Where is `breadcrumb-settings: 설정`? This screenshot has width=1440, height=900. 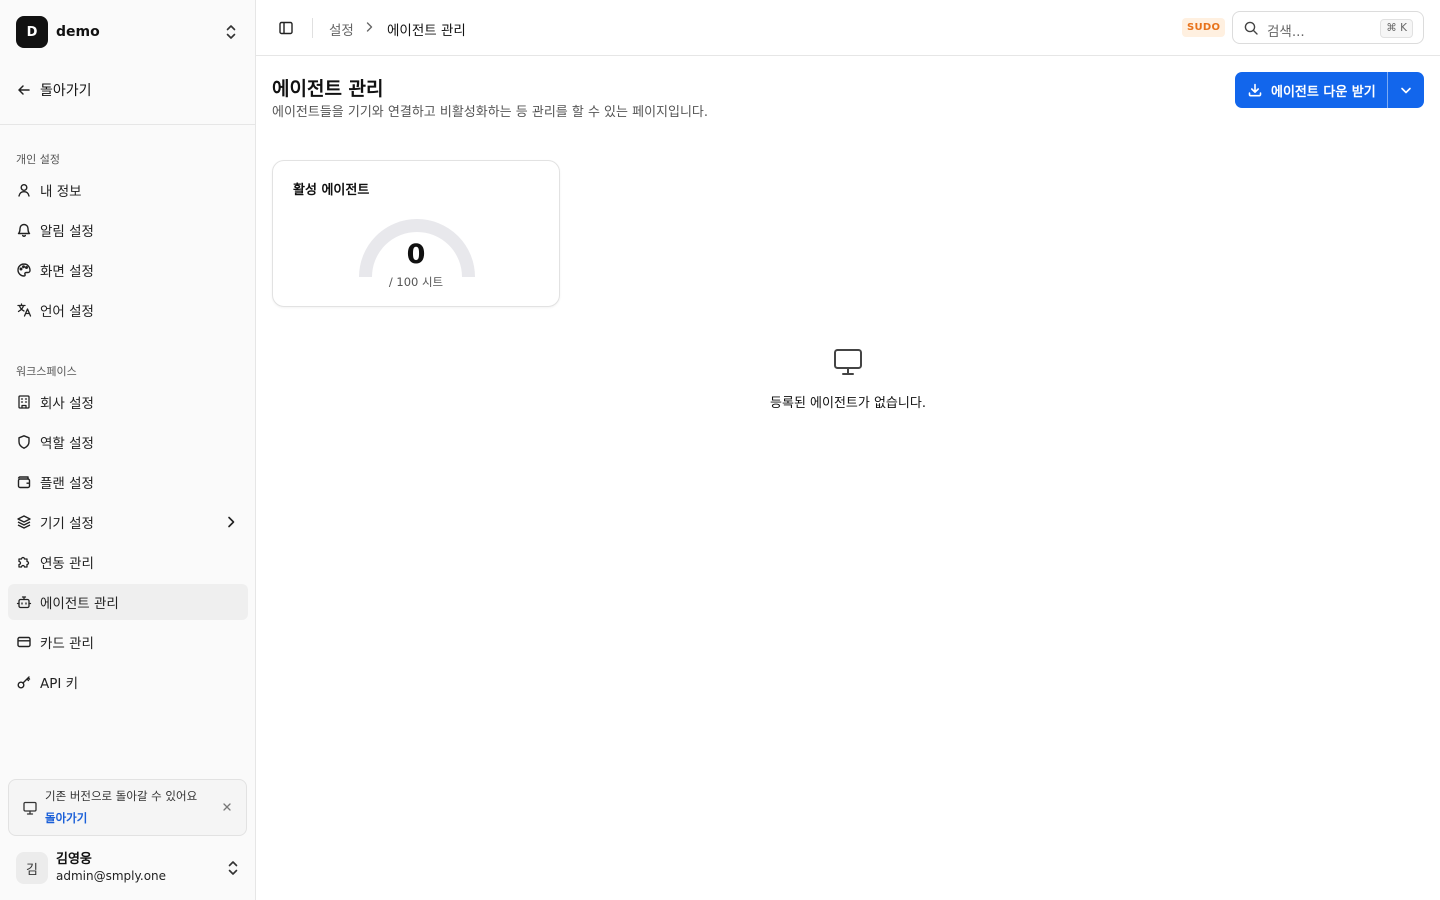
breadcrumb-settings: 설정 is located at coordinates (341, 29).